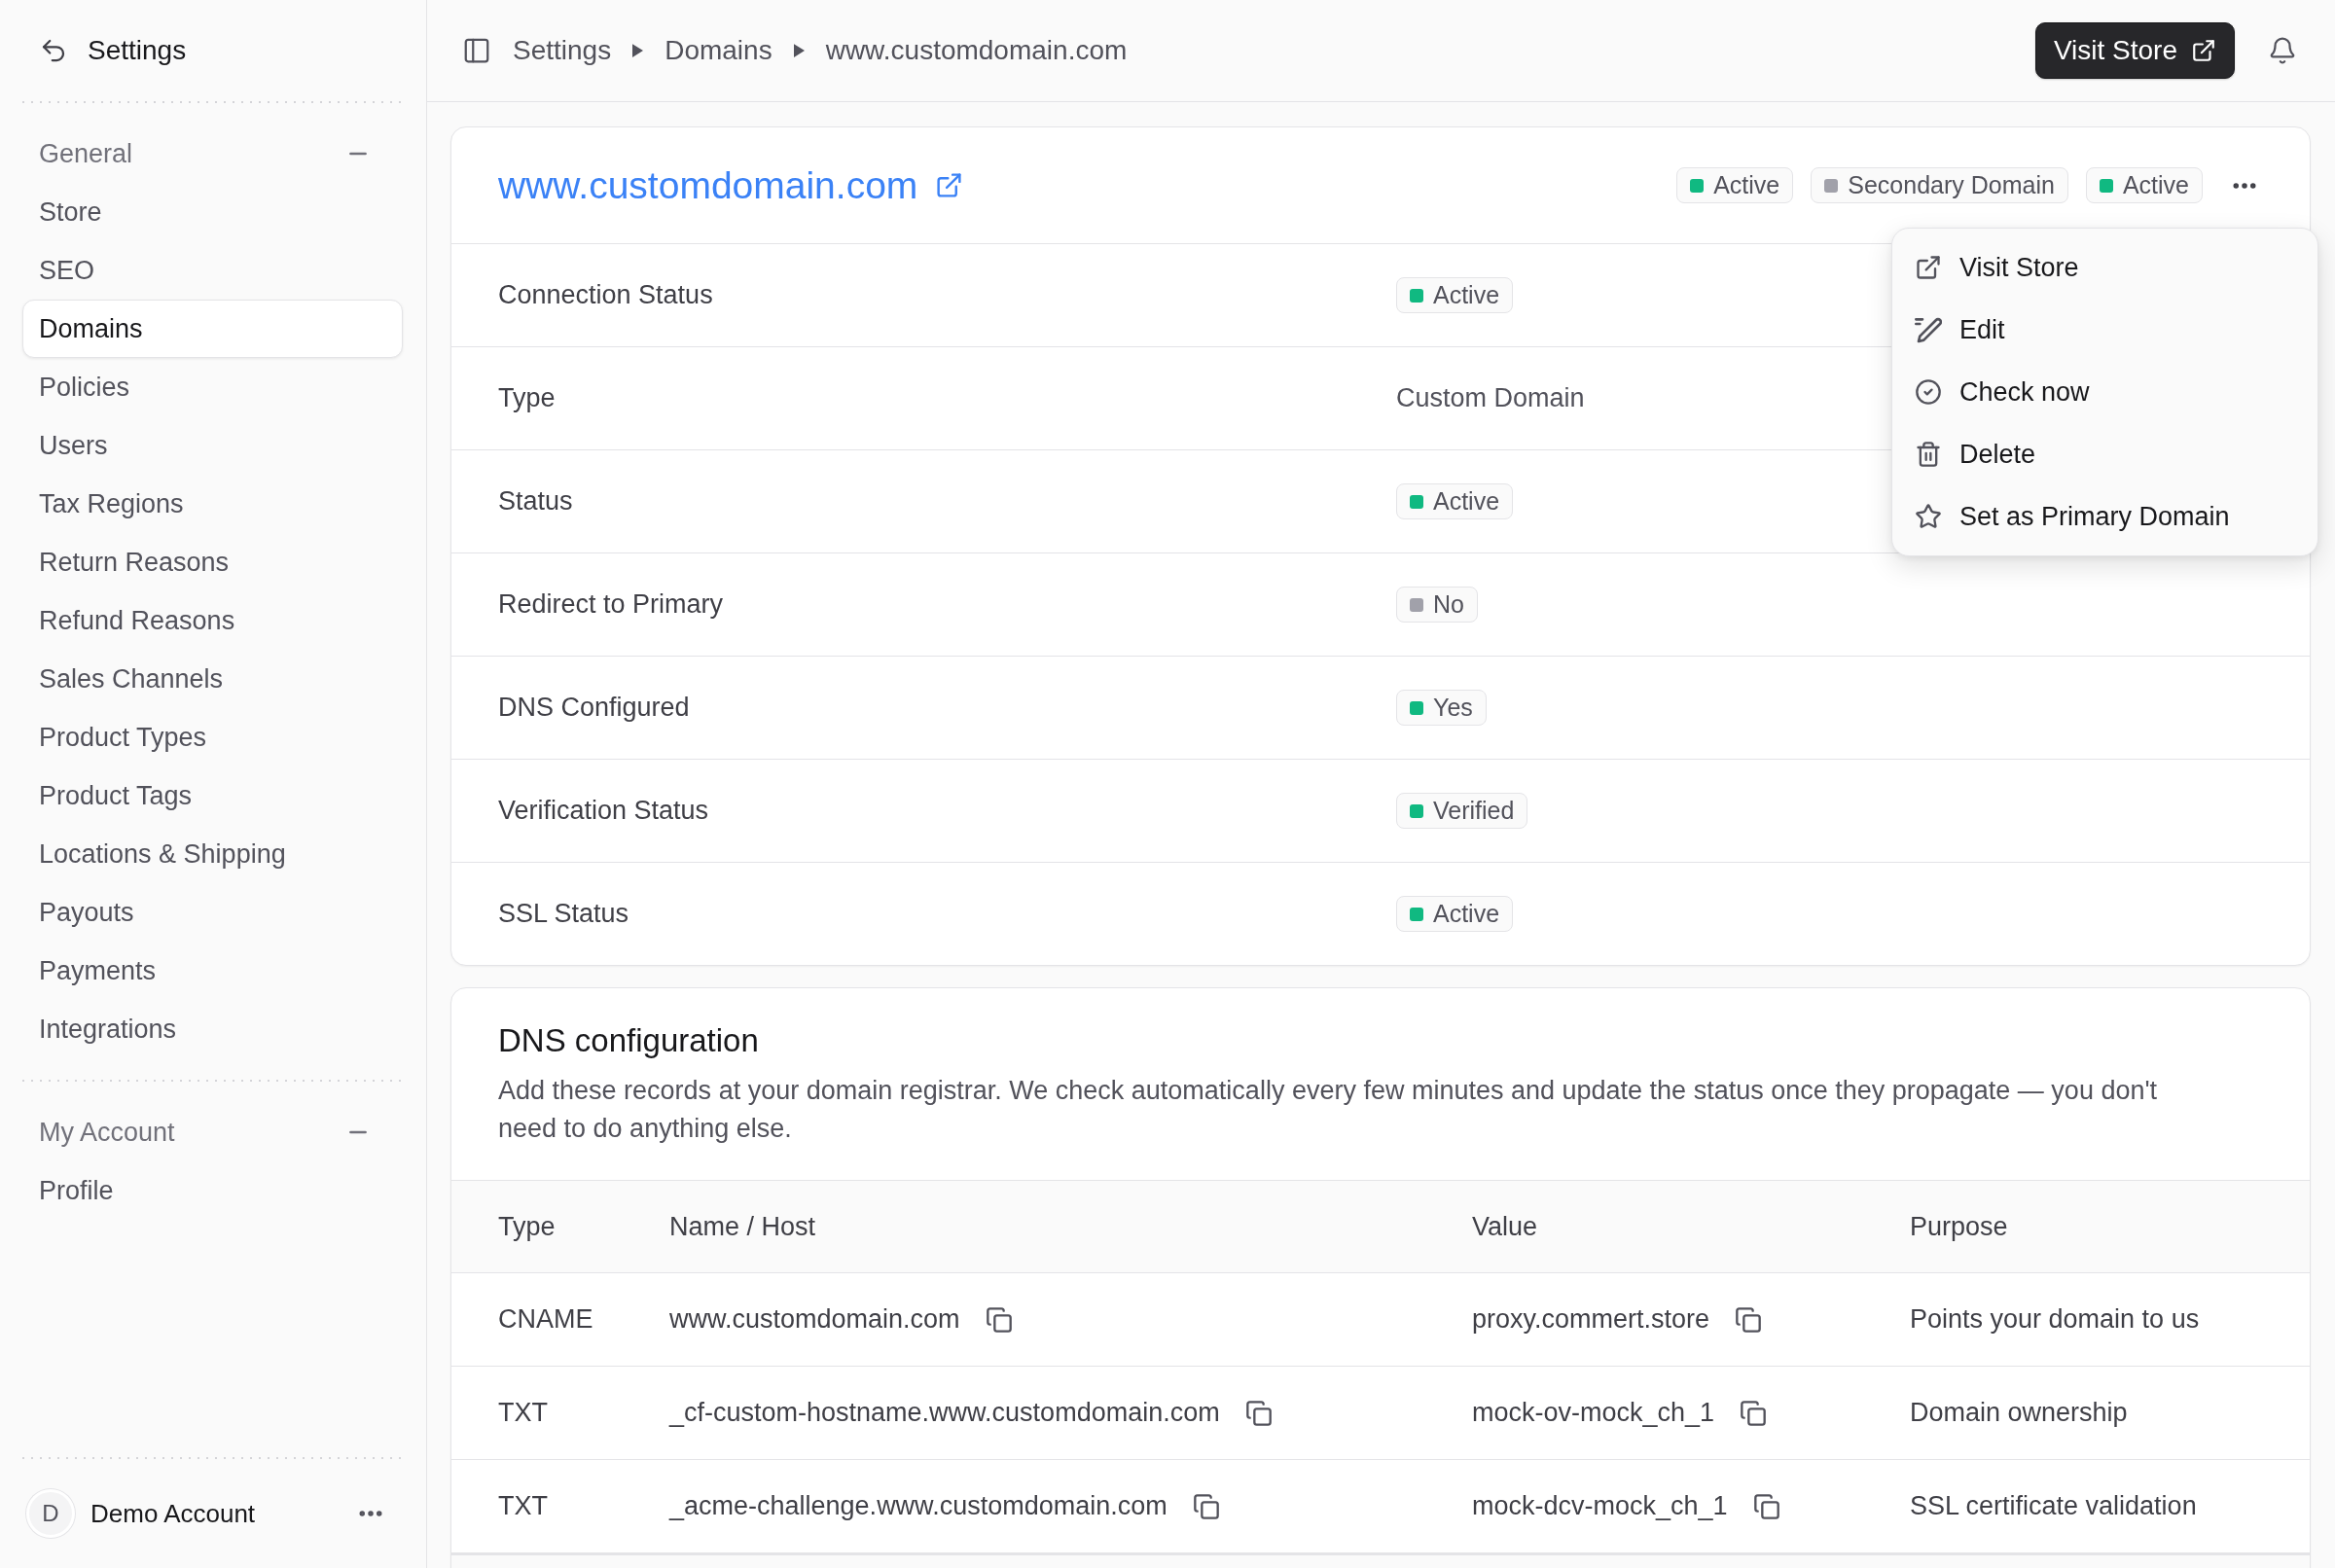  What do you see at coordinates (212, 504) in the screenshot?
I see `sidebar-item: Tax Regions` at bounding box center [212, 504].